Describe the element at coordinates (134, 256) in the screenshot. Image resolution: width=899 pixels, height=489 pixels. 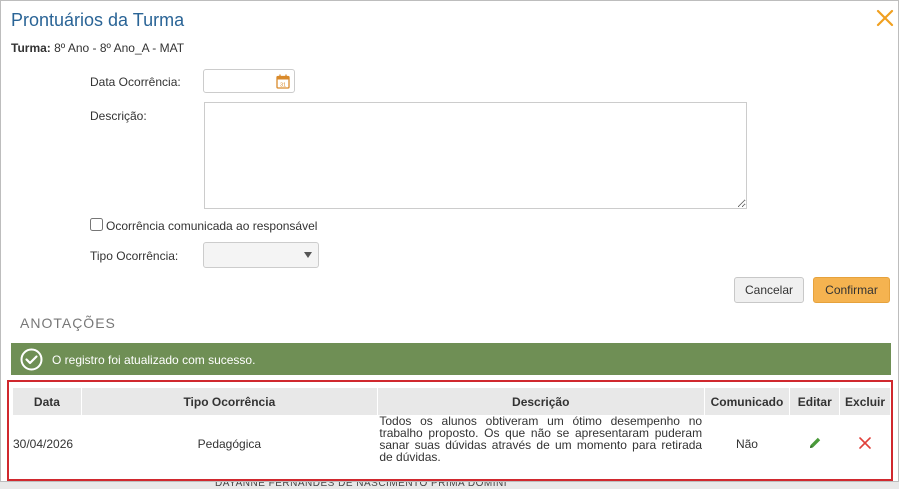
I see `tipo-ocorrencia-label: Tipo Ocorrência:` at that location.